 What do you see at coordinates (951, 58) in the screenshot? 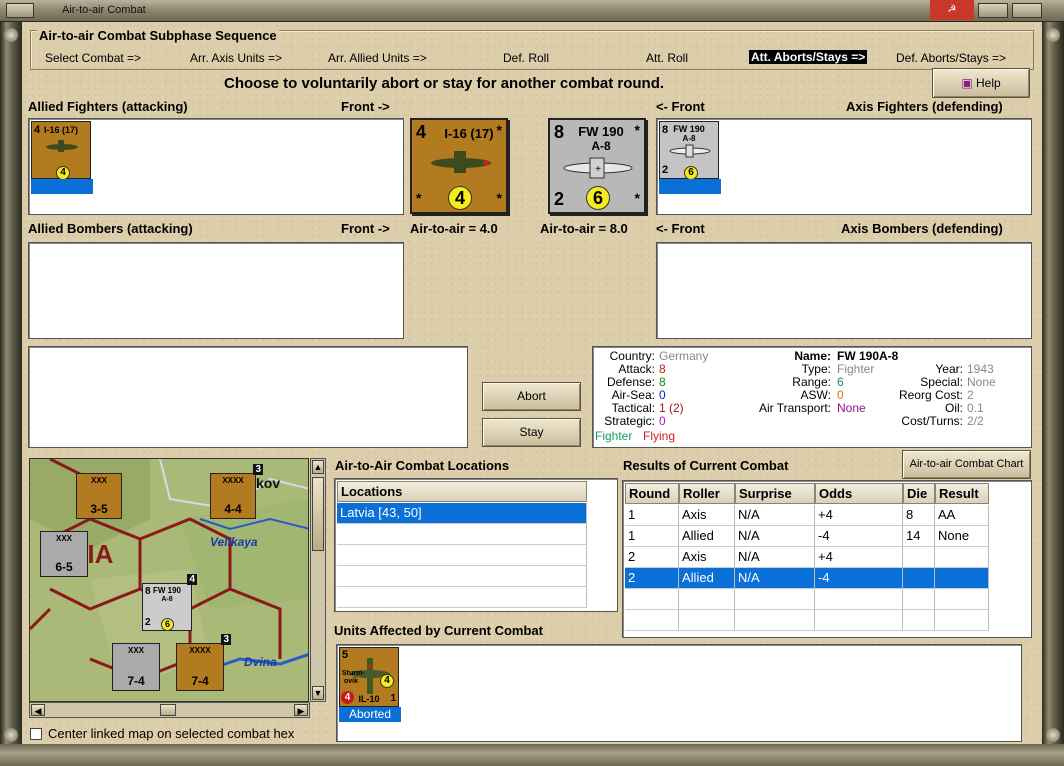
I see `step-def-aborts-stays: Def. Aborts/Stays =>` at bounding box center [951, 58].